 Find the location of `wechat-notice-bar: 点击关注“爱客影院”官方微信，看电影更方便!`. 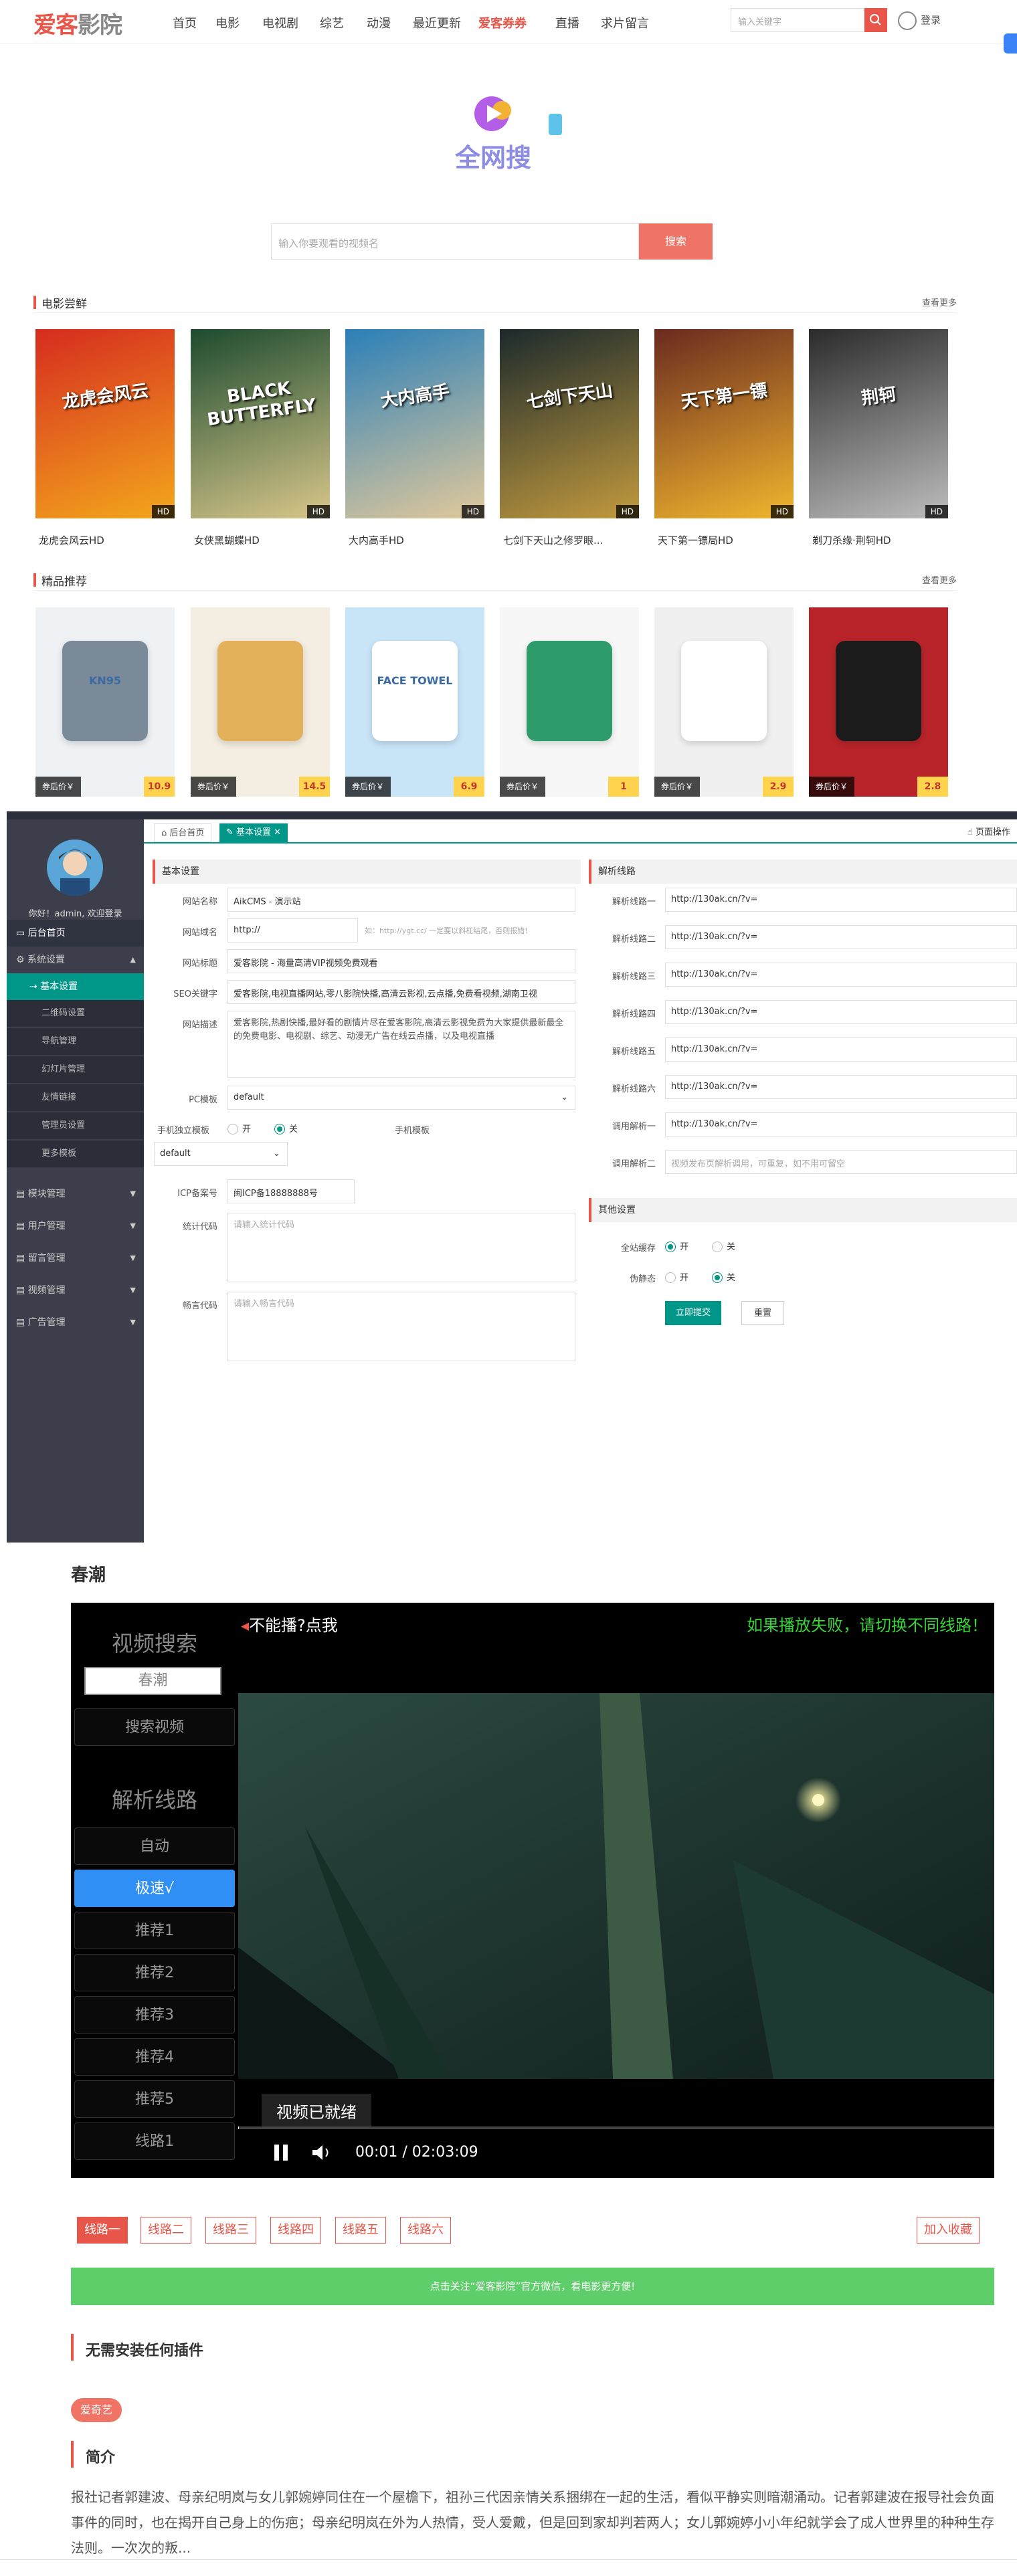

wechat-notice-bar: 点击关注“爱客影院”官方微信，看电影更方便! is located at coordinates (532, 2286).